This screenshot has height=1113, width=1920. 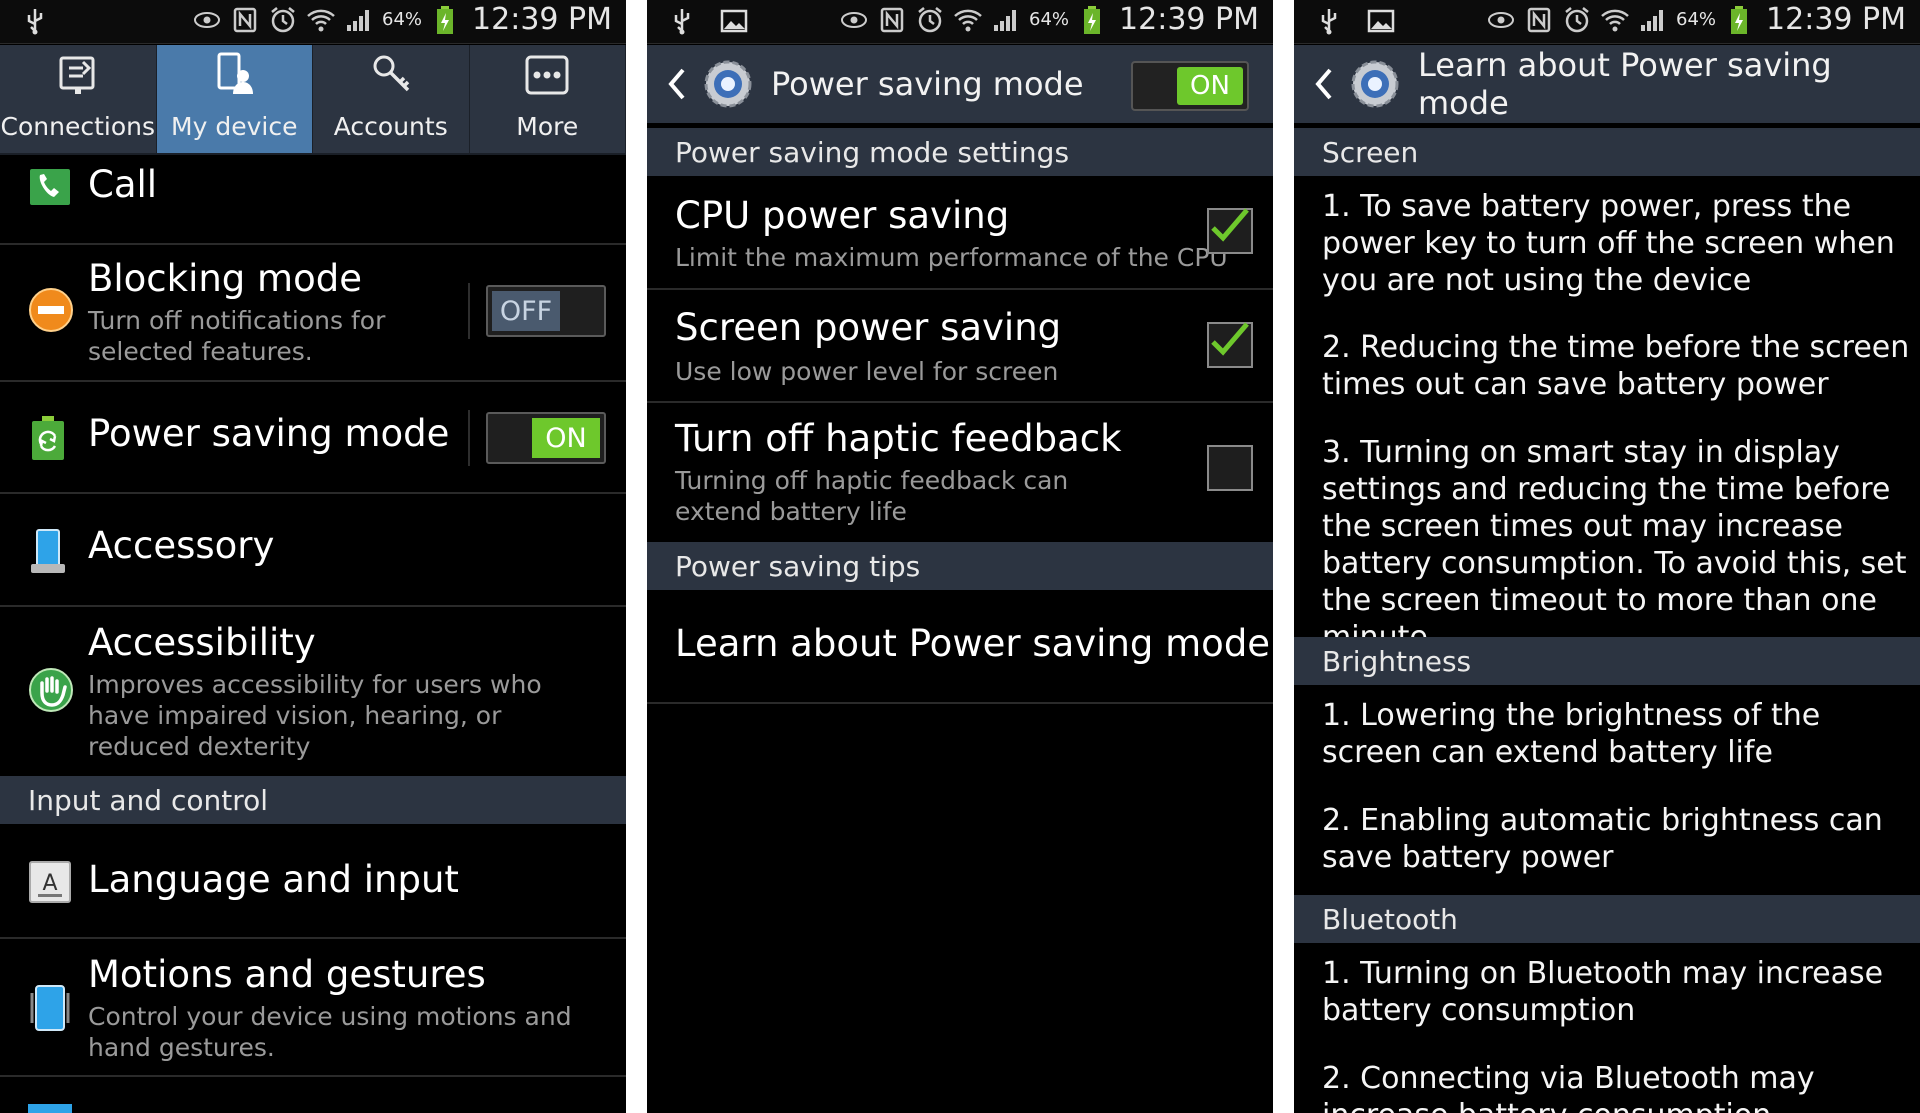 I want to click on setting-description: Limit the maximum performance of the CPU, so click(x=951, y=257).